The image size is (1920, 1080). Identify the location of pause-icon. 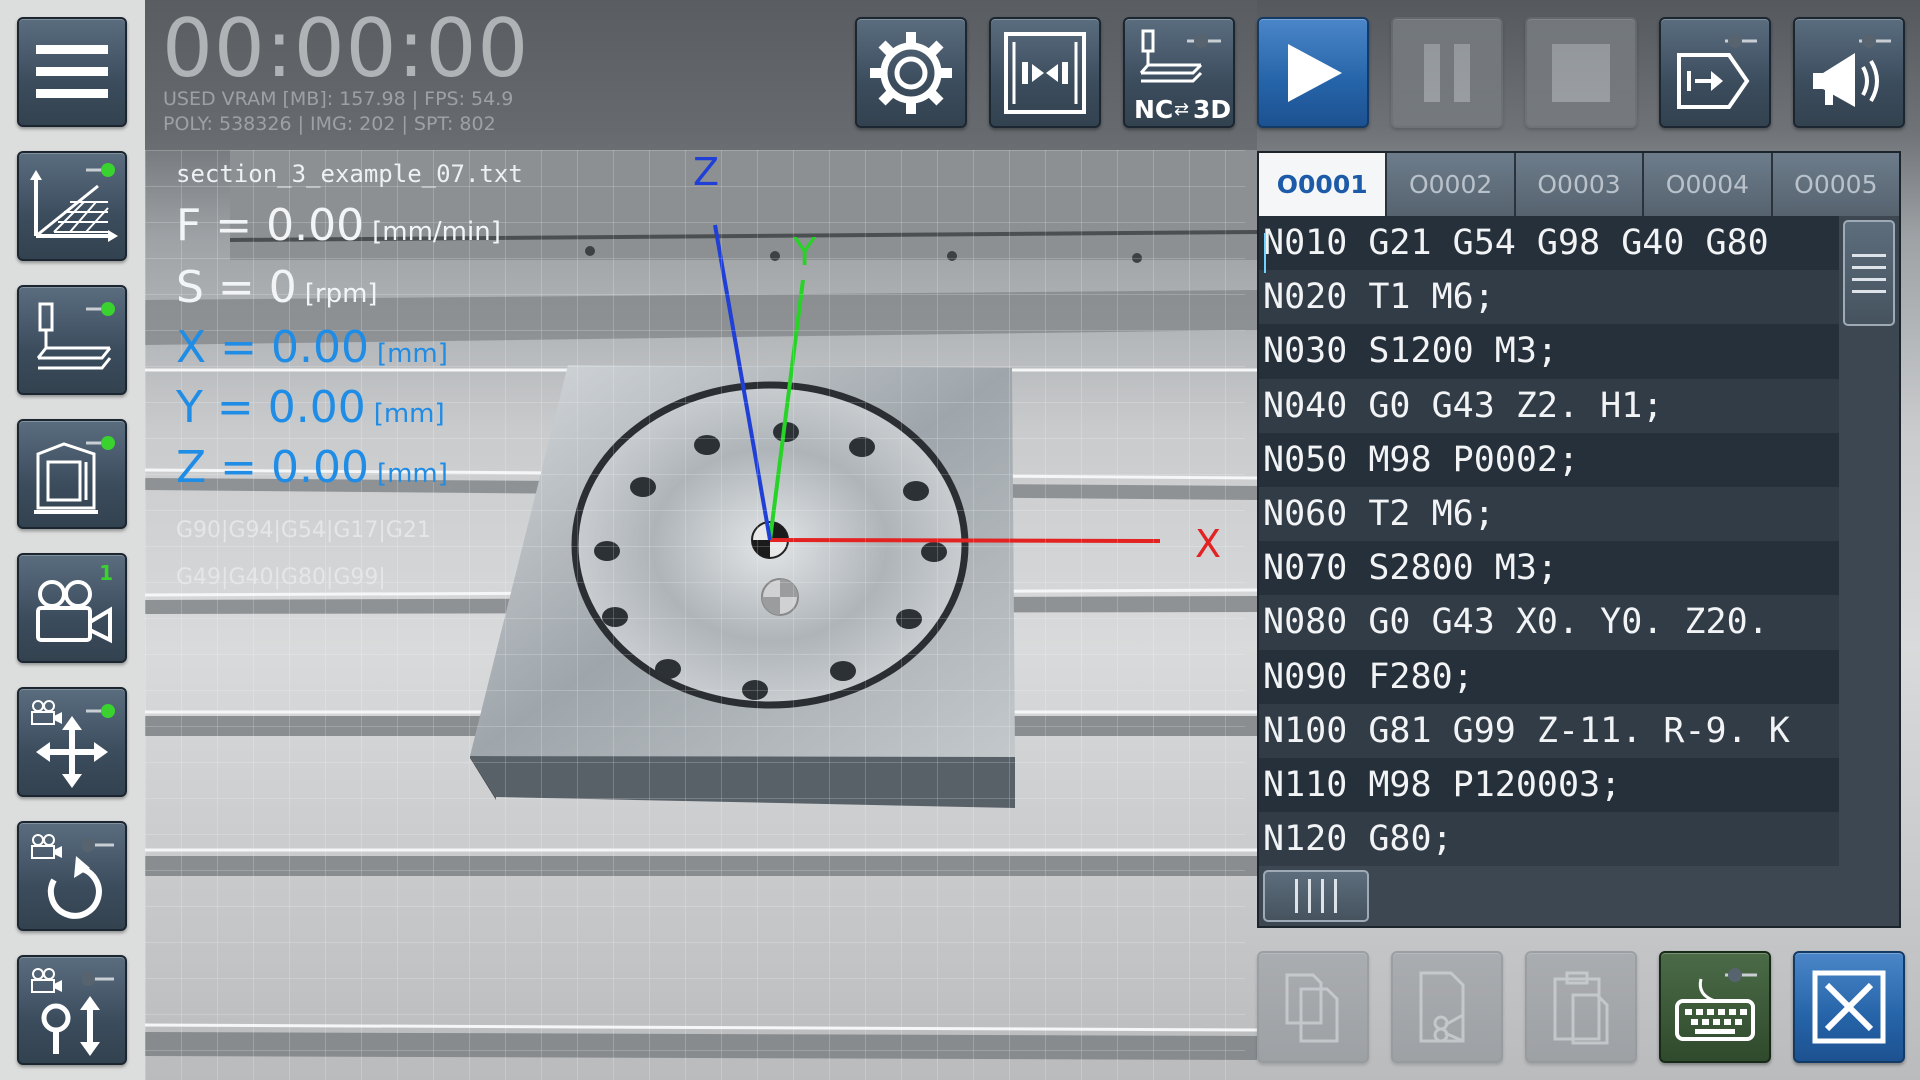
(1447, 72).